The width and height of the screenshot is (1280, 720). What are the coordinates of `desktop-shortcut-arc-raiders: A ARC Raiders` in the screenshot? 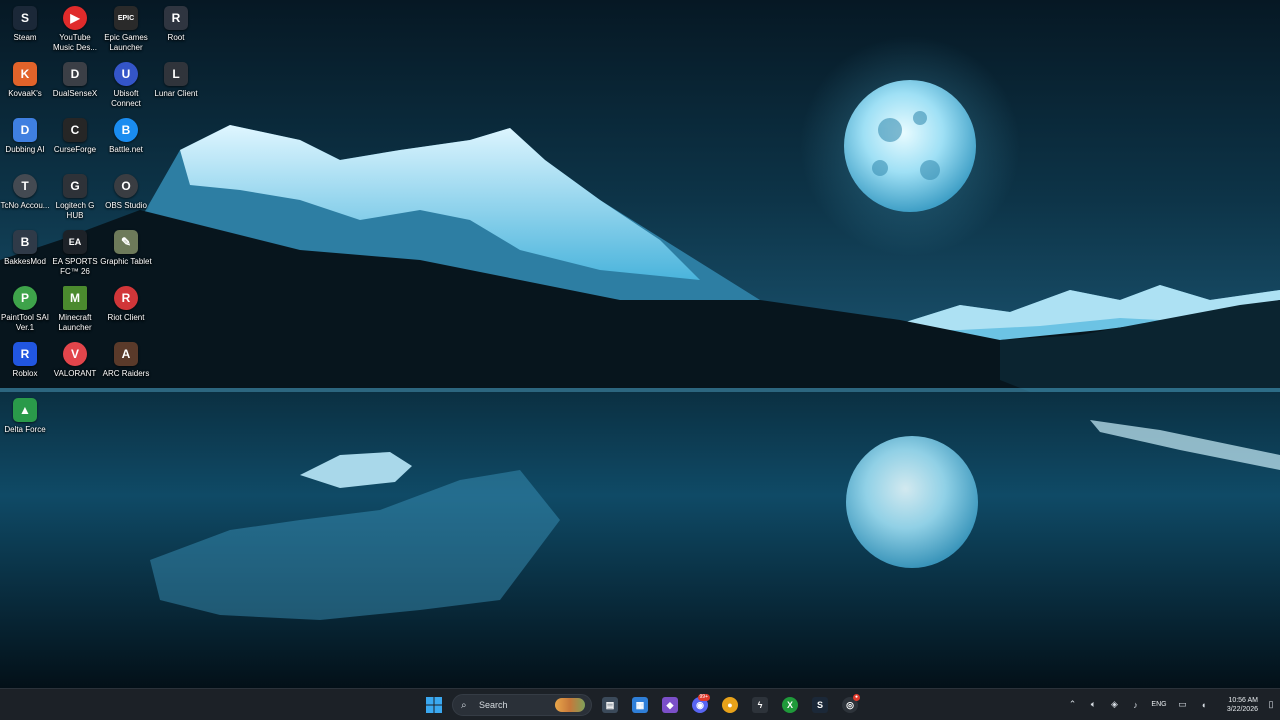 It's located at (126, 360).